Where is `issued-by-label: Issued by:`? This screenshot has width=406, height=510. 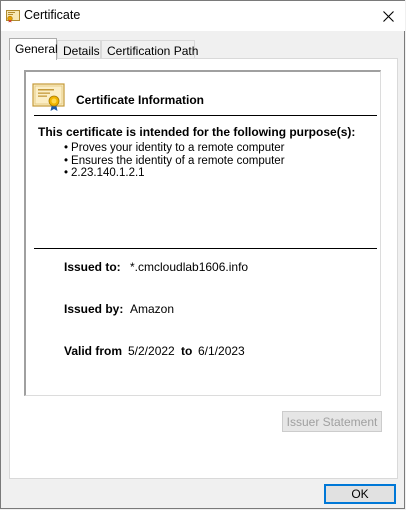
issued-by-label: Issued by: is located at coordinates (94, 309).